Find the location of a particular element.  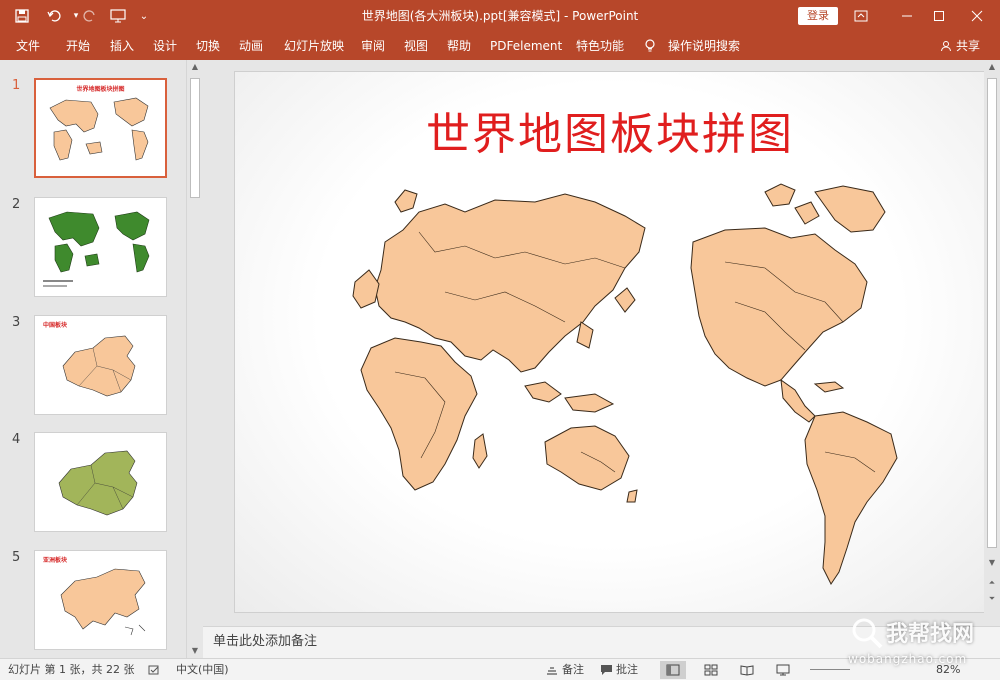

comments-button: 批注 is located at coordinates (627, 669).